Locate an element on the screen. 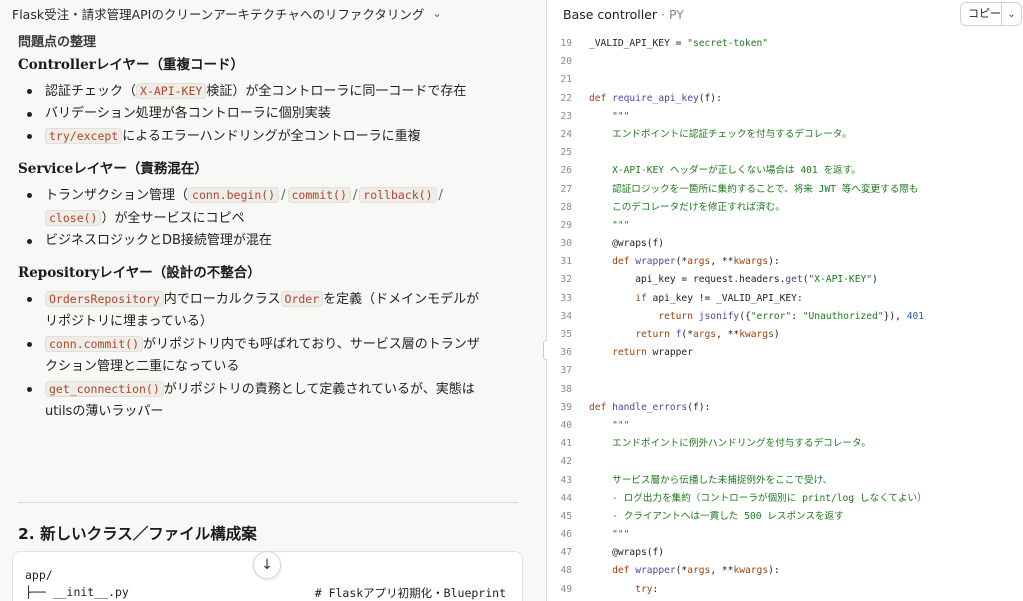  line-number: 49 is located at coordinates (566, 589).